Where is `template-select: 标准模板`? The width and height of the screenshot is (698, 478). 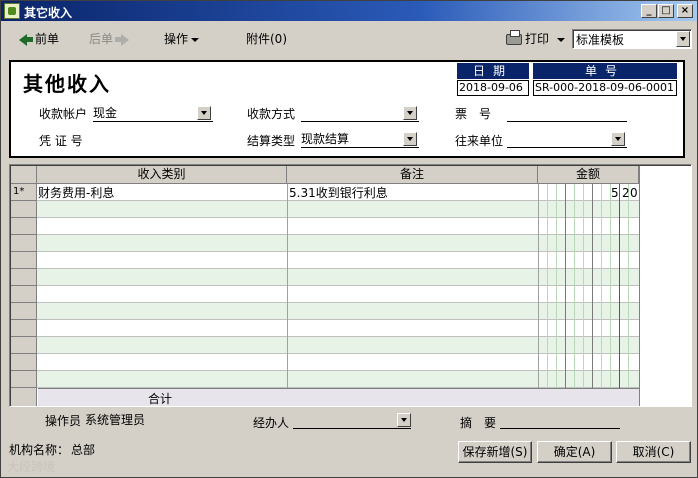 template-select: 标准模板 is located at coordinates (632, 39).